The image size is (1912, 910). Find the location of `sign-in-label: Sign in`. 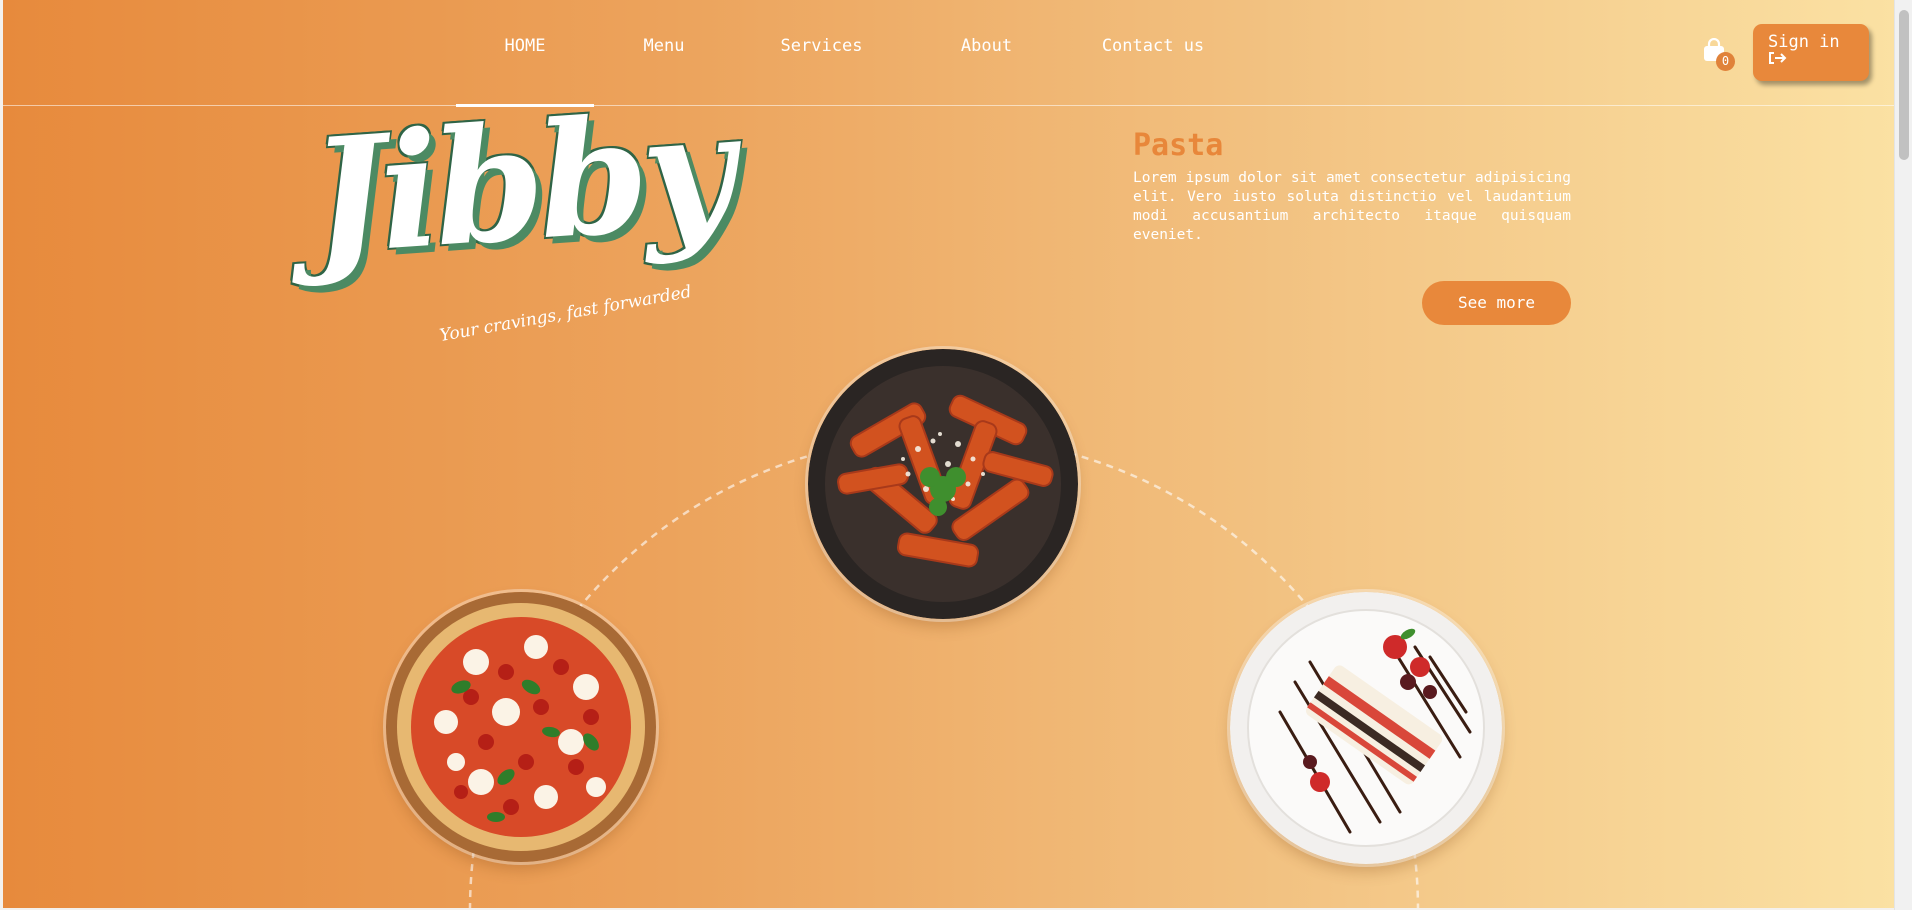

sign-in-label: Sign in is located at coordinates (1804, 42).